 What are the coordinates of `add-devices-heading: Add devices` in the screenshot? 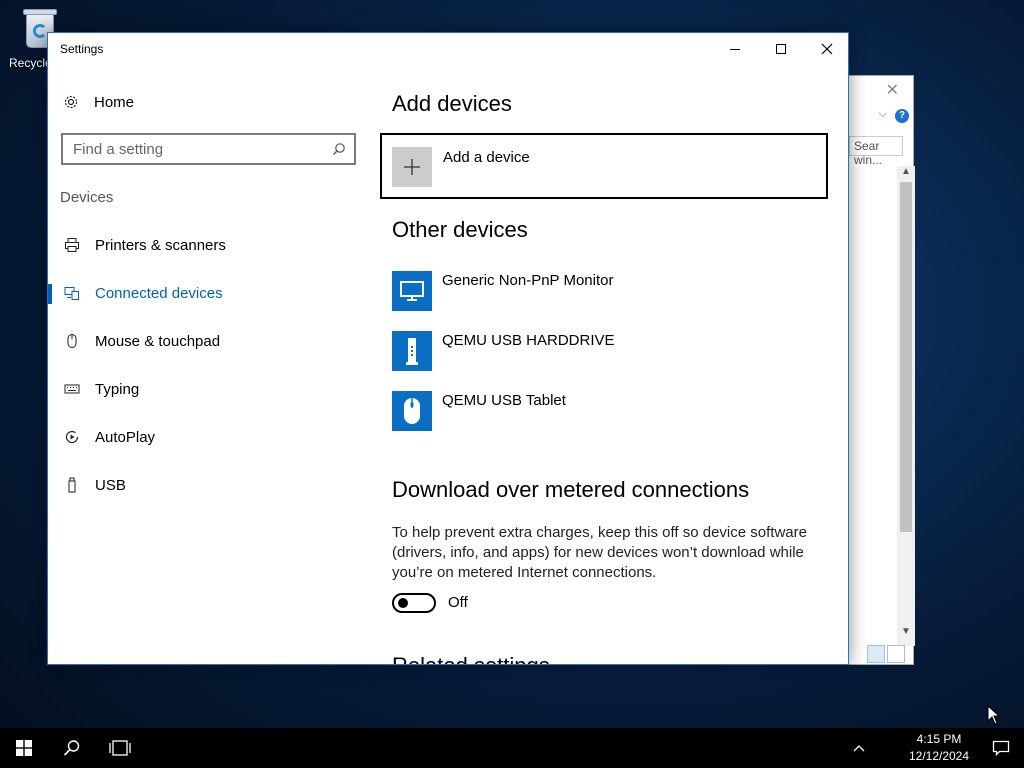 It's located at (452, 103).